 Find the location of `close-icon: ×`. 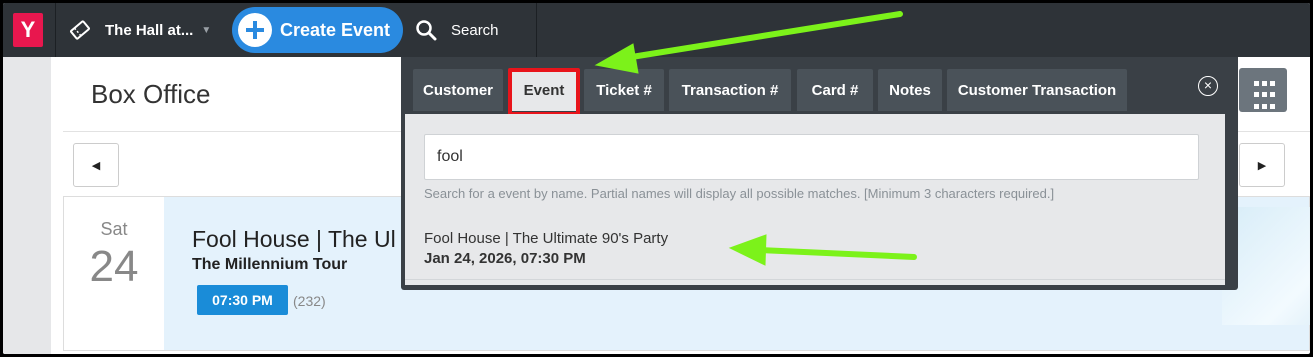

close-icon: × is located at coordinates (1208, 86).